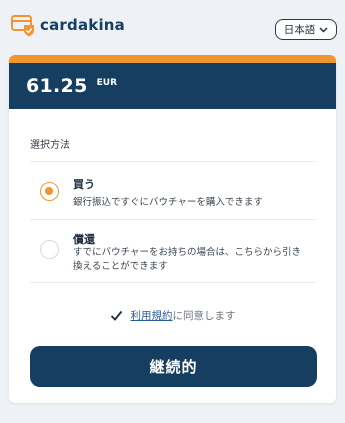 This screenshot has width=345, height=423. Describe the element at coordinates (82, 25) in the screenshot. I see `brand-name: cardakina` at that location.